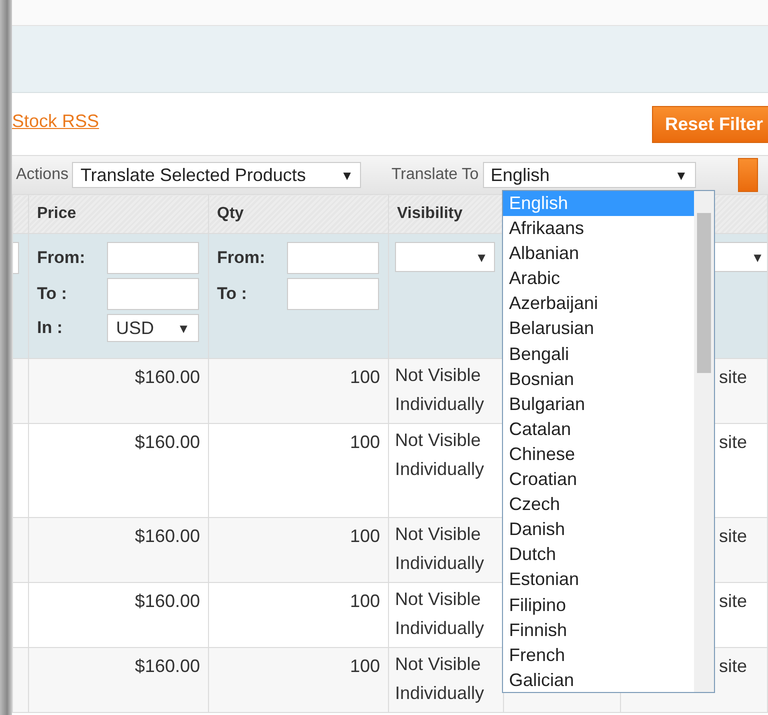 Image resolution: width=768 pixels, height=715 pixels. Describe the element at coordinates (15, 258) in the screenshot. I see `filter-input` at that location.